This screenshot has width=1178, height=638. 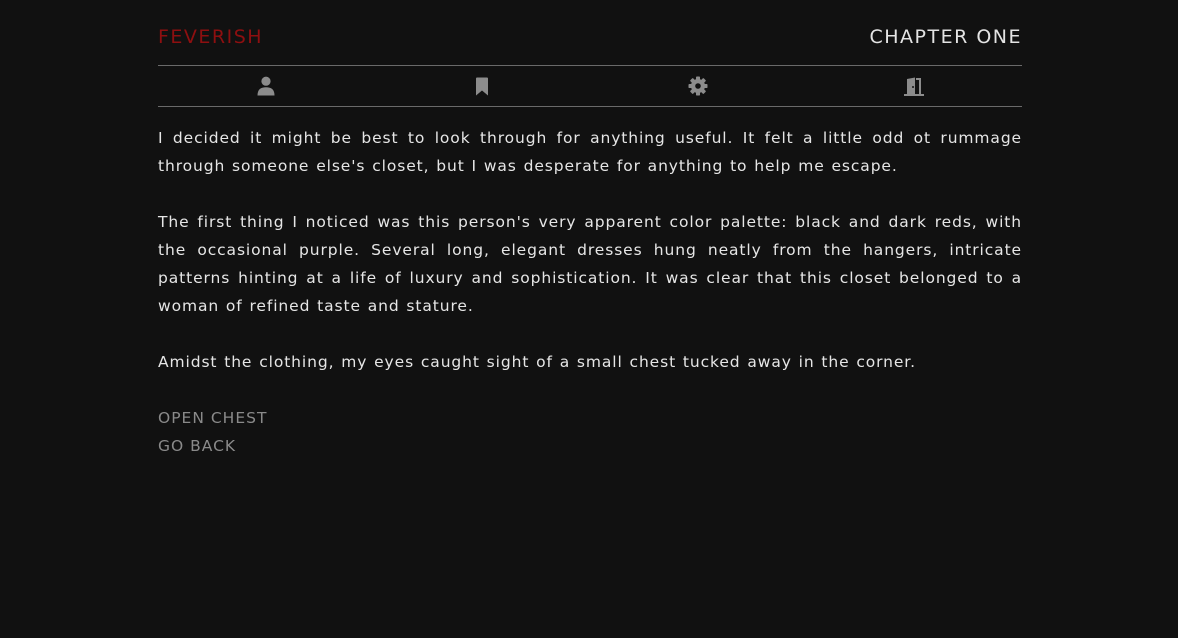 I want to click on settings-button, so click(x=698, y=86).